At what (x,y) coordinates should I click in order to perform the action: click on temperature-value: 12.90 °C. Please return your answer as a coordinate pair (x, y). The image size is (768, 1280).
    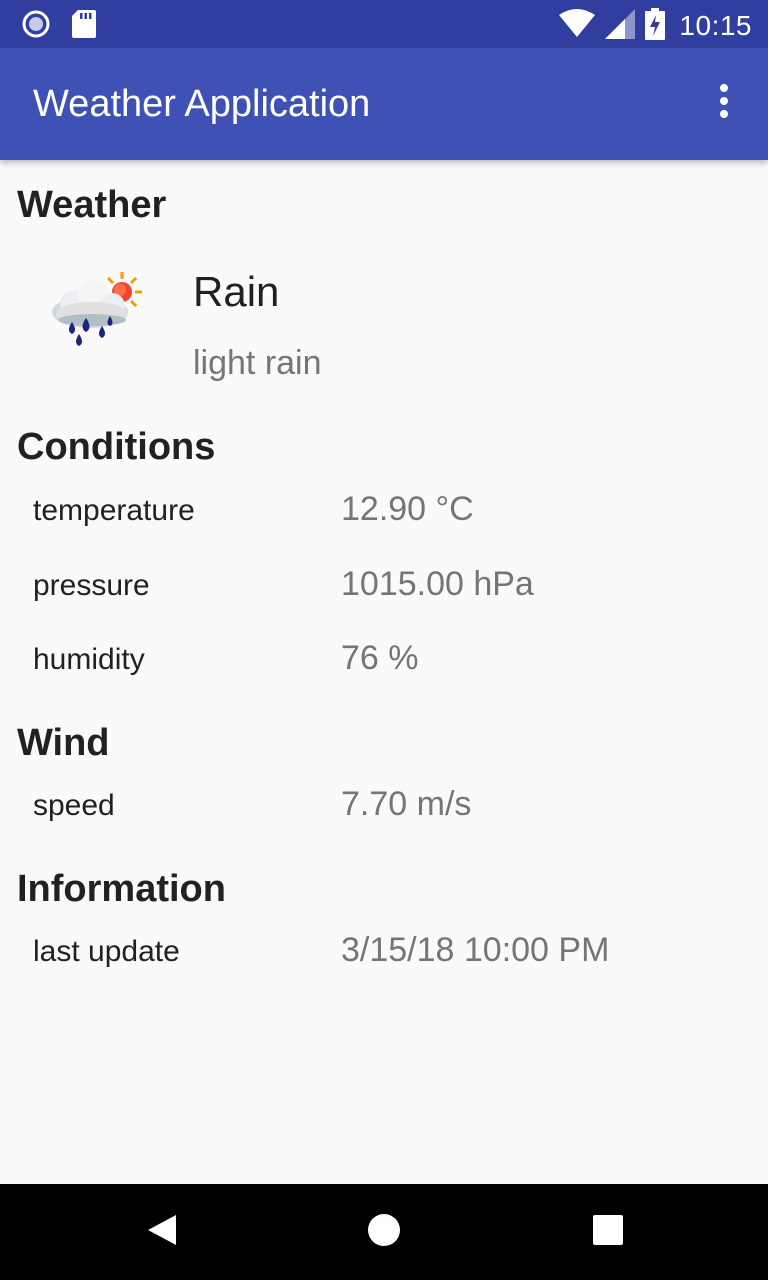
    Looking at the image, I should click on (407, 509).